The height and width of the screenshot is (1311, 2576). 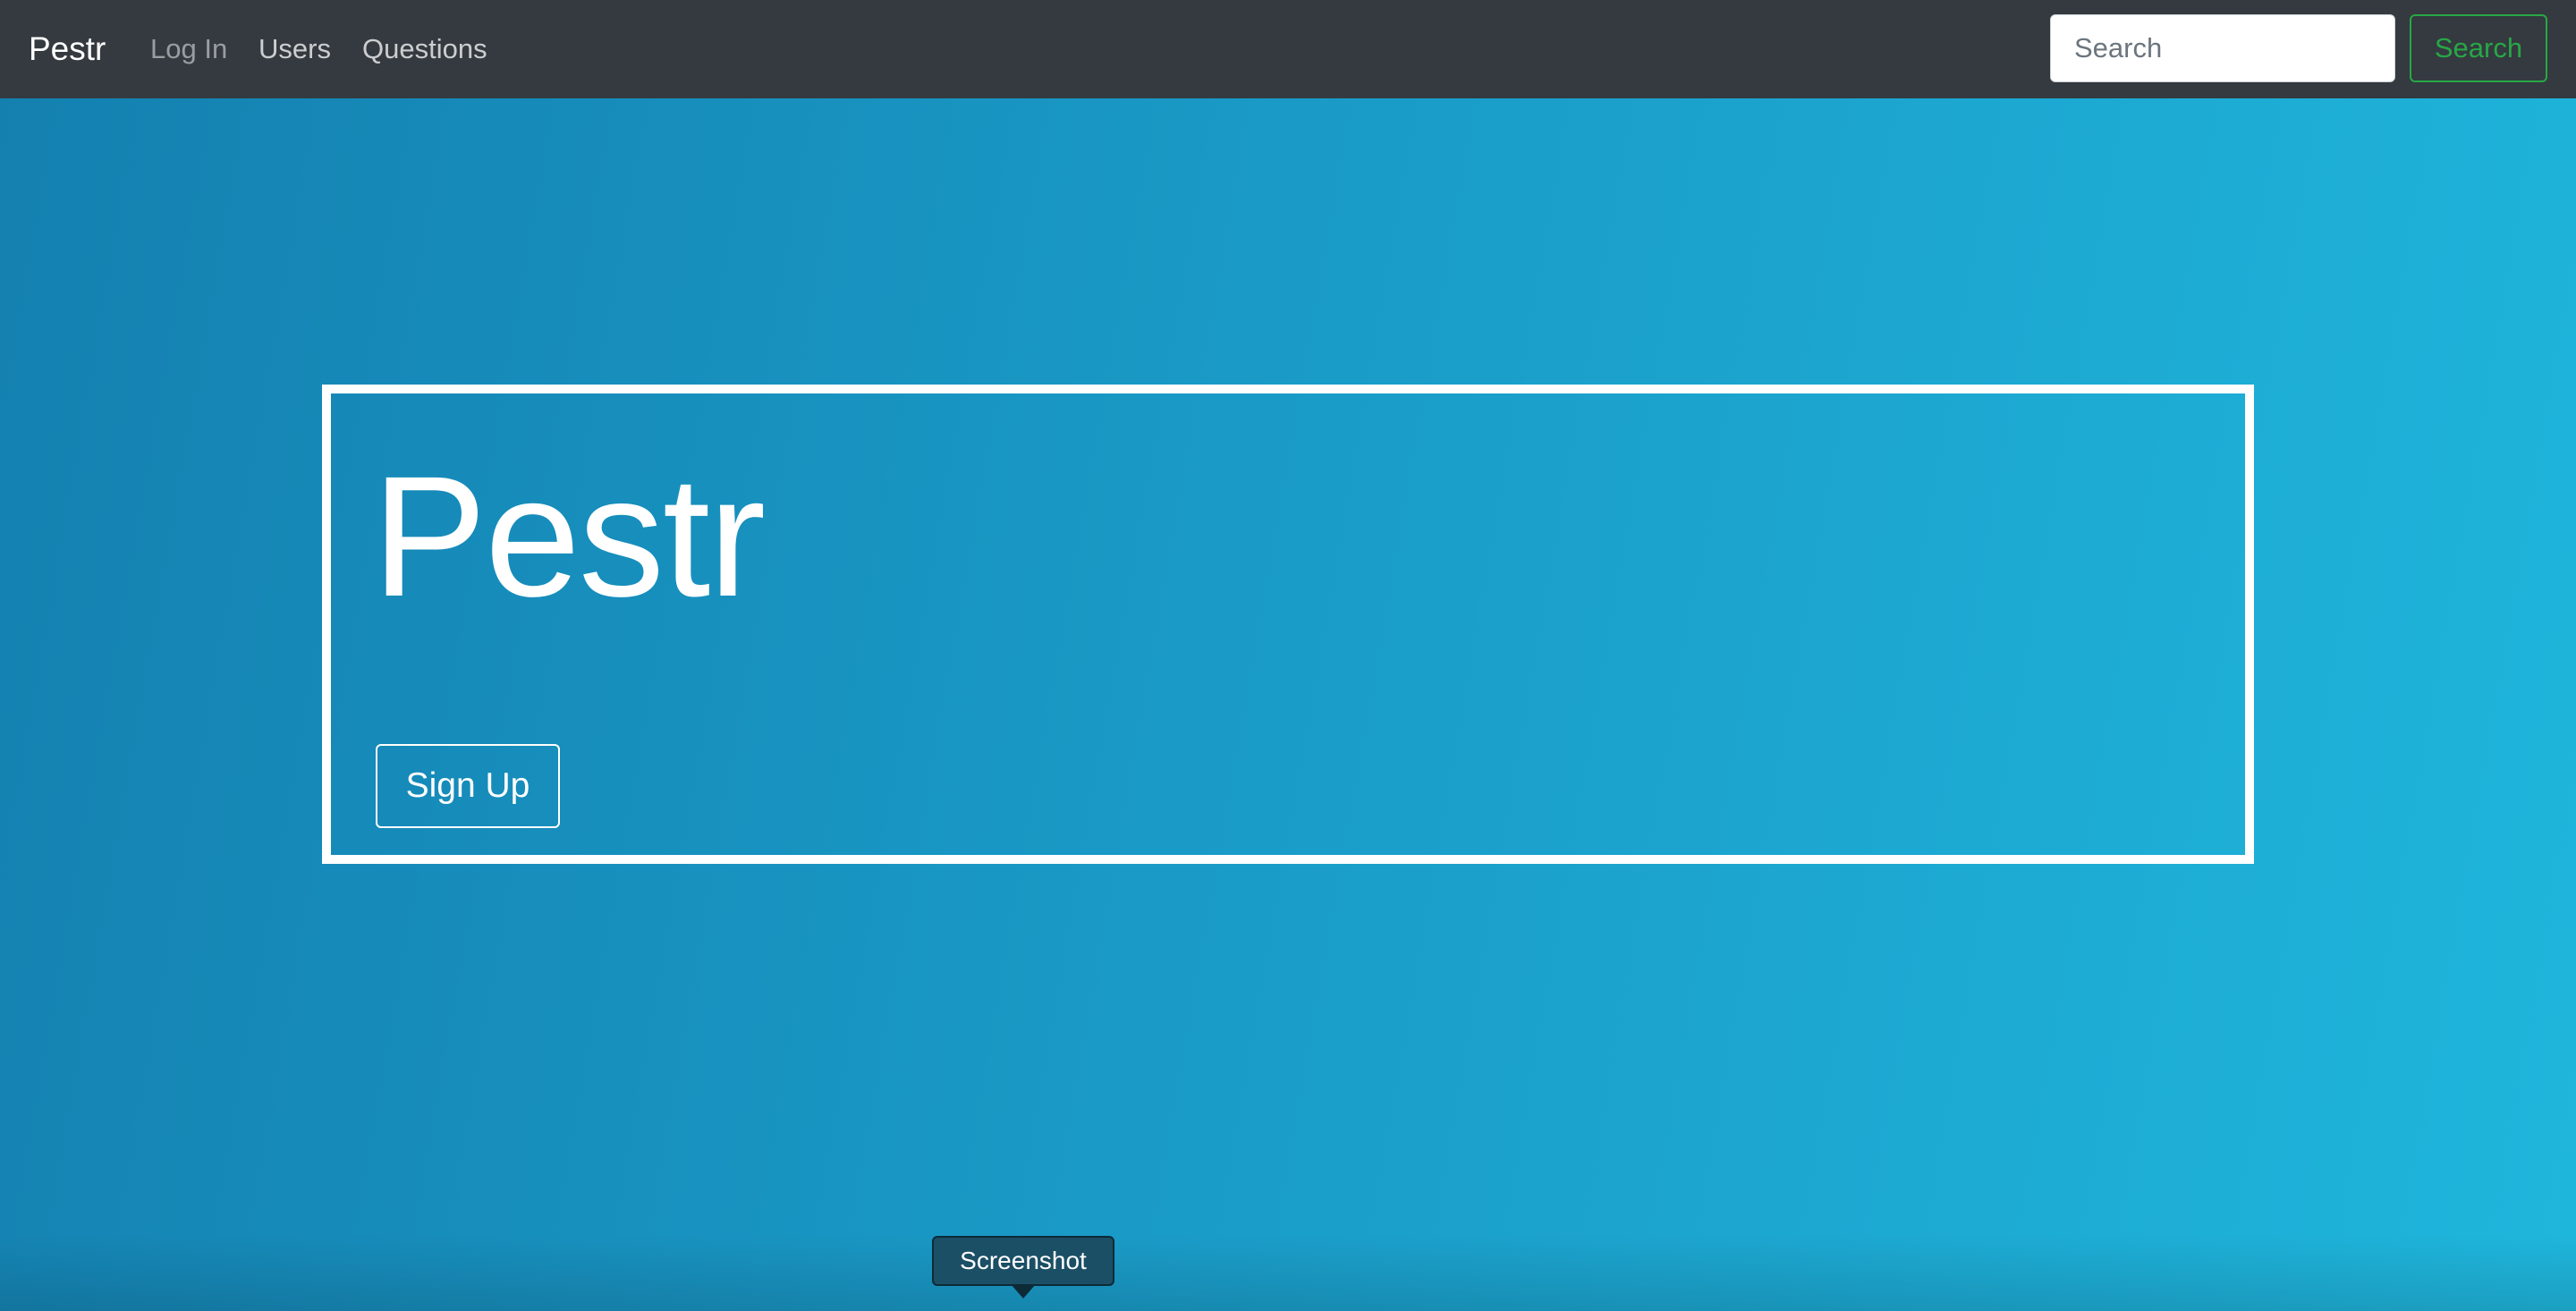 I want to click on sign-up-button: Sign Up, so click(x=468, y=786).